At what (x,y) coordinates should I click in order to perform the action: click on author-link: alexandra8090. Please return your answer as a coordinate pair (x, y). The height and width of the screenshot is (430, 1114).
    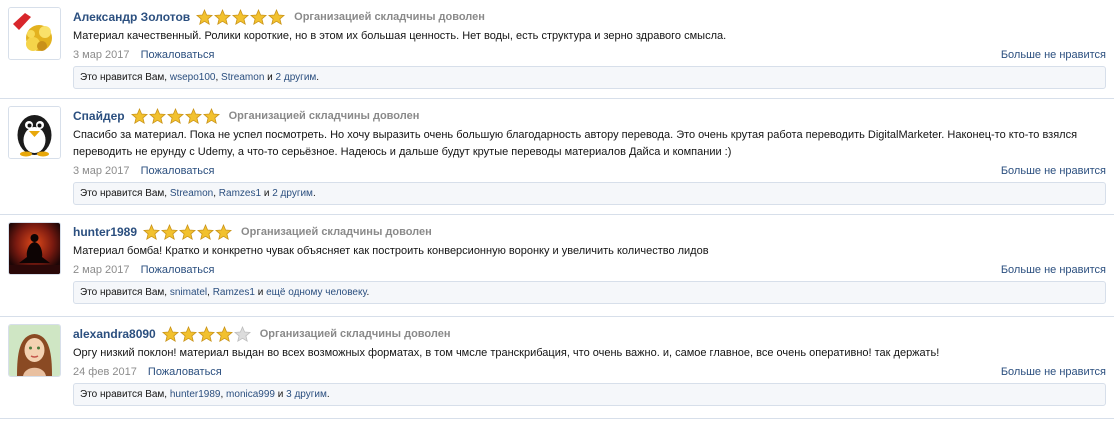
    Looking at the image, I should click on (114, 334).